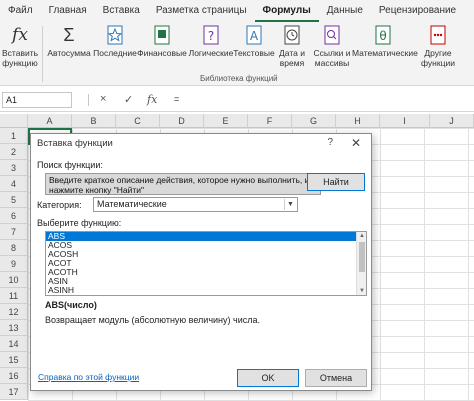 The height and width of the screenshot is (401, 474). I want to click on scroll-thumb, so click(362, 257).